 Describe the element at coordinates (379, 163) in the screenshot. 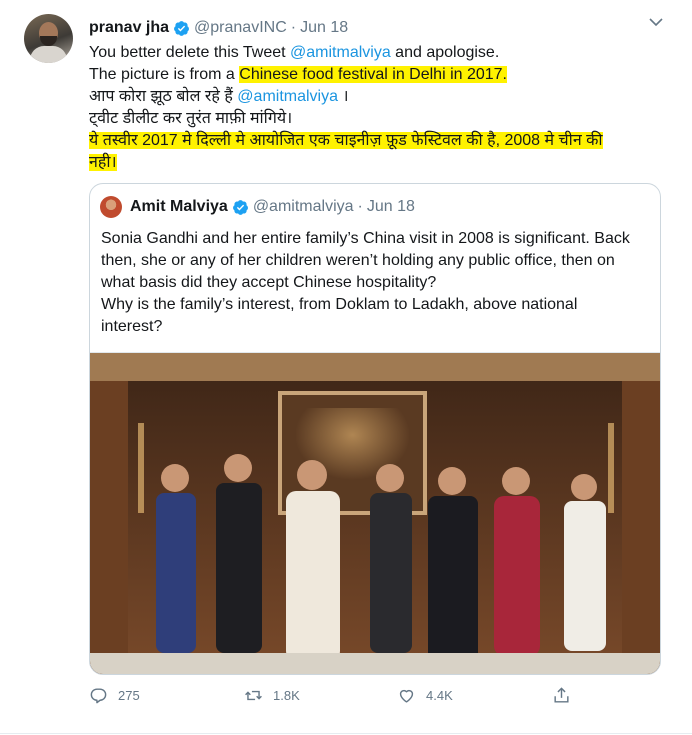

I see `tweet-line-6: नही।` at that location.